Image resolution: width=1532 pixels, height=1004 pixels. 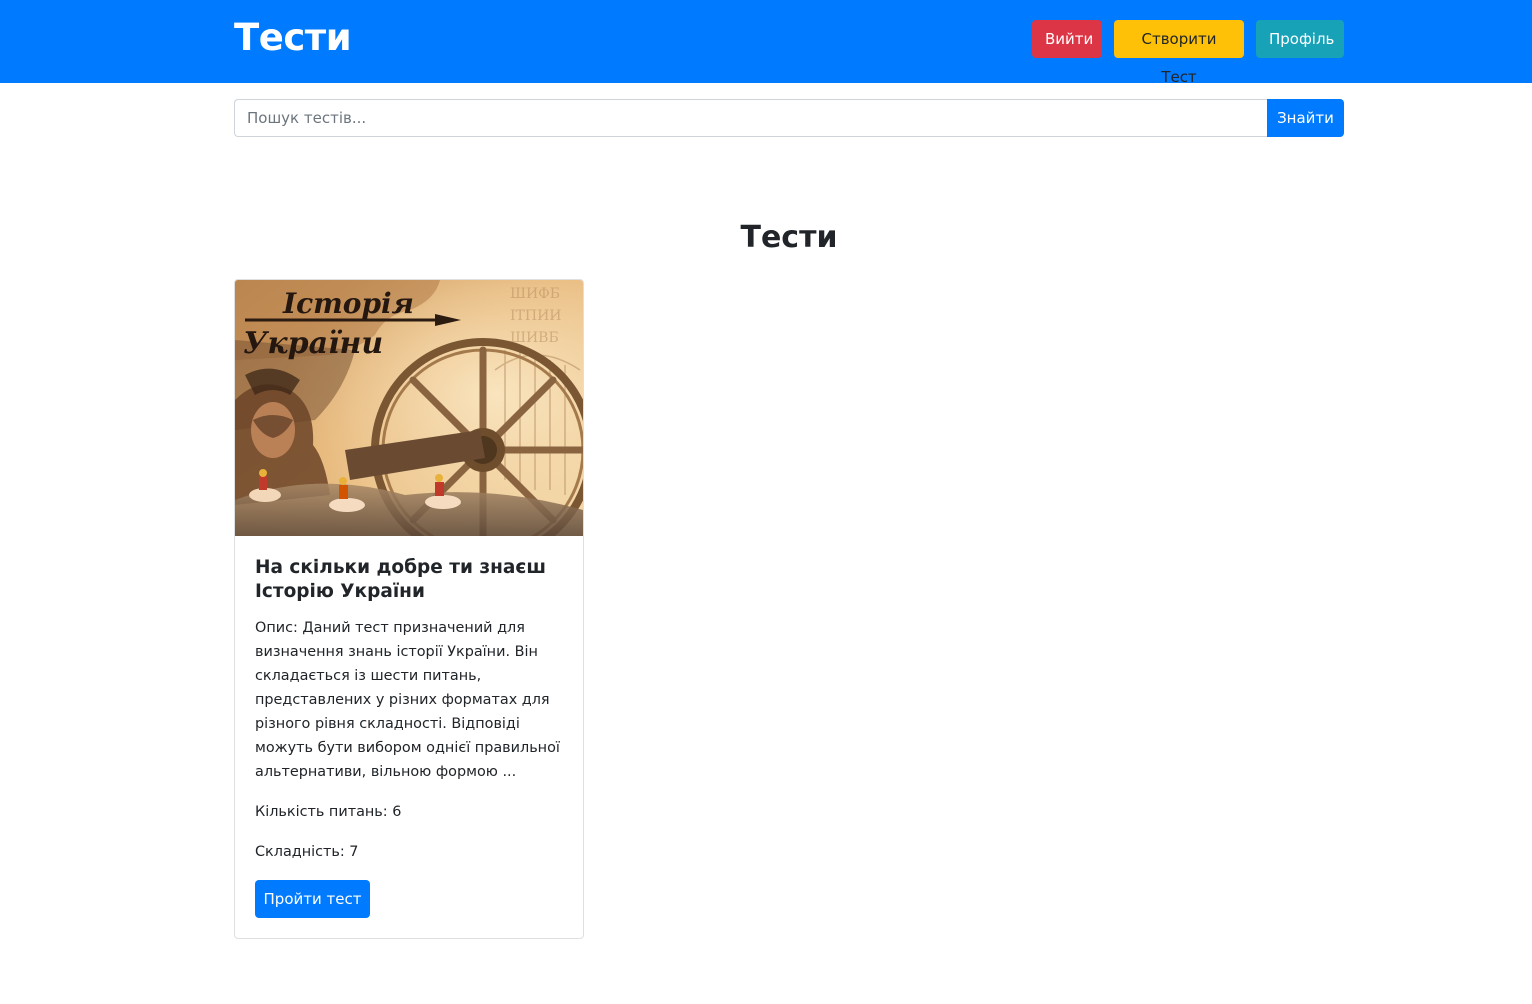 I want to click on svg-text: ІТПИИ, so click(x=536, y=316).